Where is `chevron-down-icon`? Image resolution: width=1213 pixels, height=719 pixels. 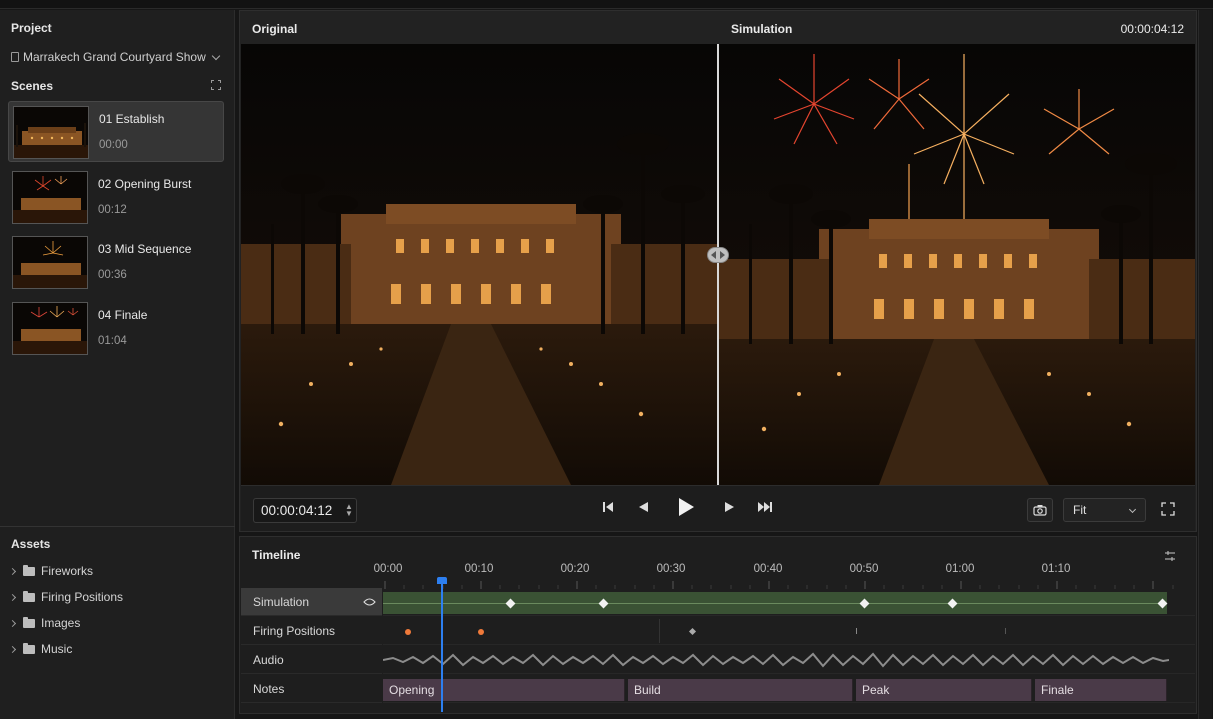 chevron-down-icon is located at coordinates (1132, 509).